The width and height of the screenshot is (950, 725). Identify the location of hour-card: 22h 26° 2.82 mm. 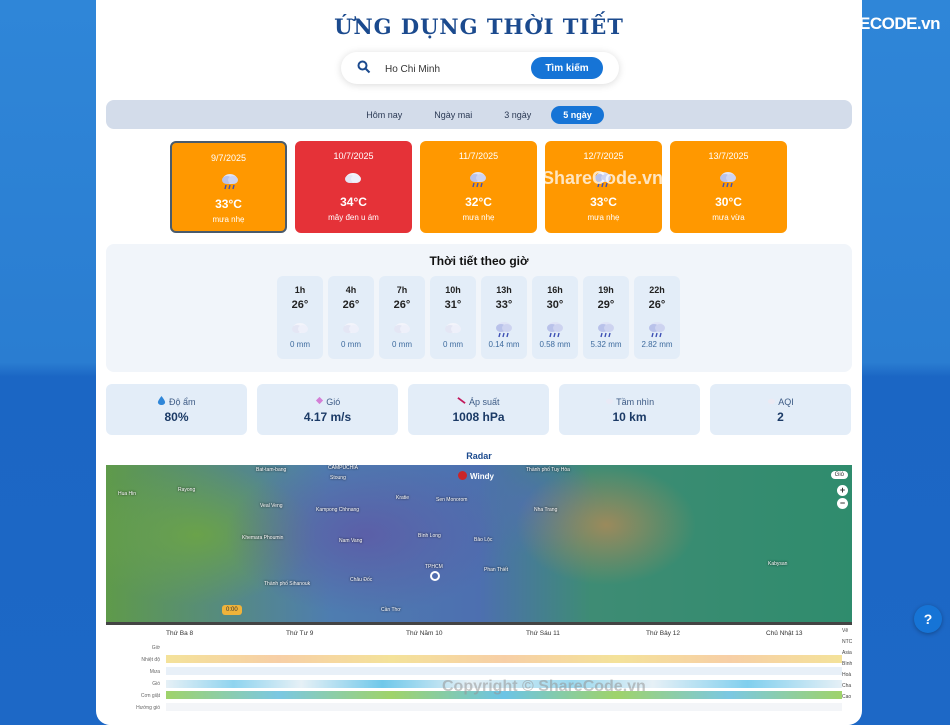
(657, 317).